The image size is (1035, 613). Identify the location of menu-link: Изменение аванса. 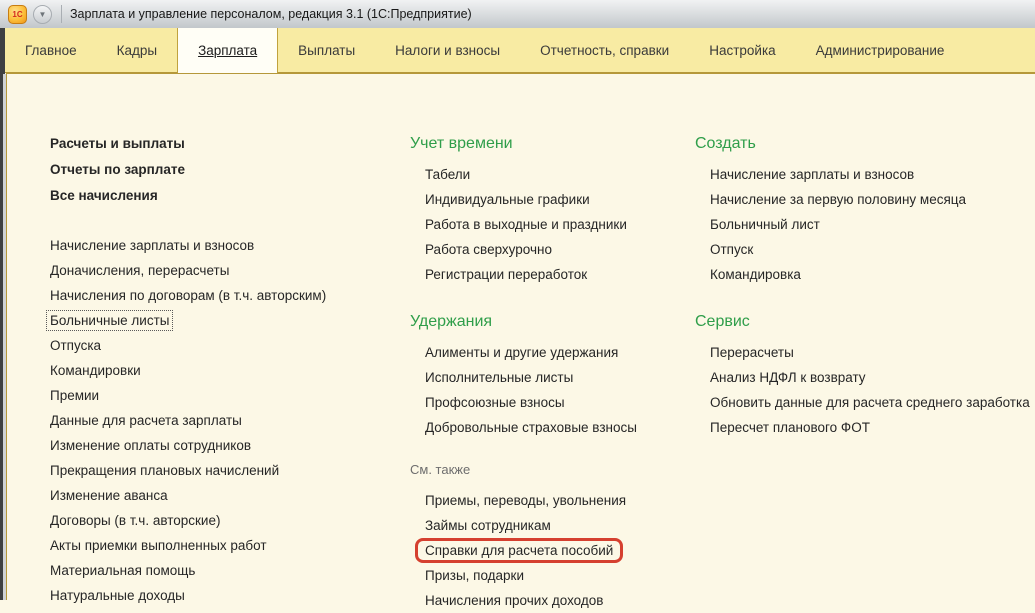
(215, 495).